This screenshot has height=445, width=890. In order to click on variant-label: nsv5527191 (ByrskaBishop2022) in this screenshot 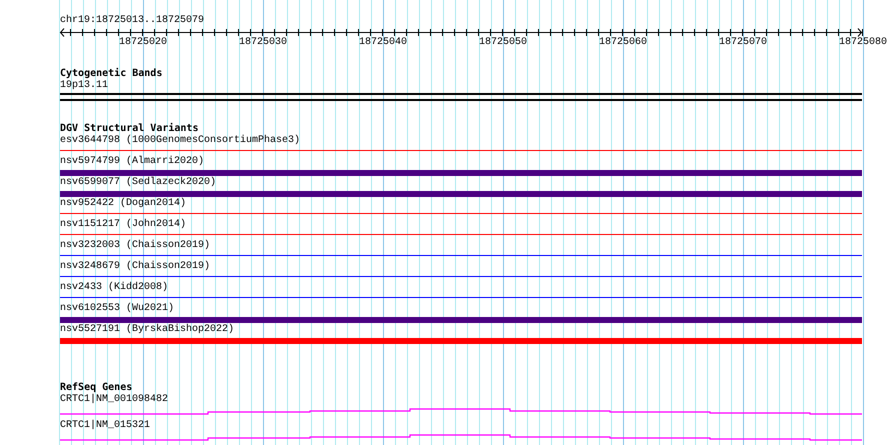, I will do `click(147, 330)`.